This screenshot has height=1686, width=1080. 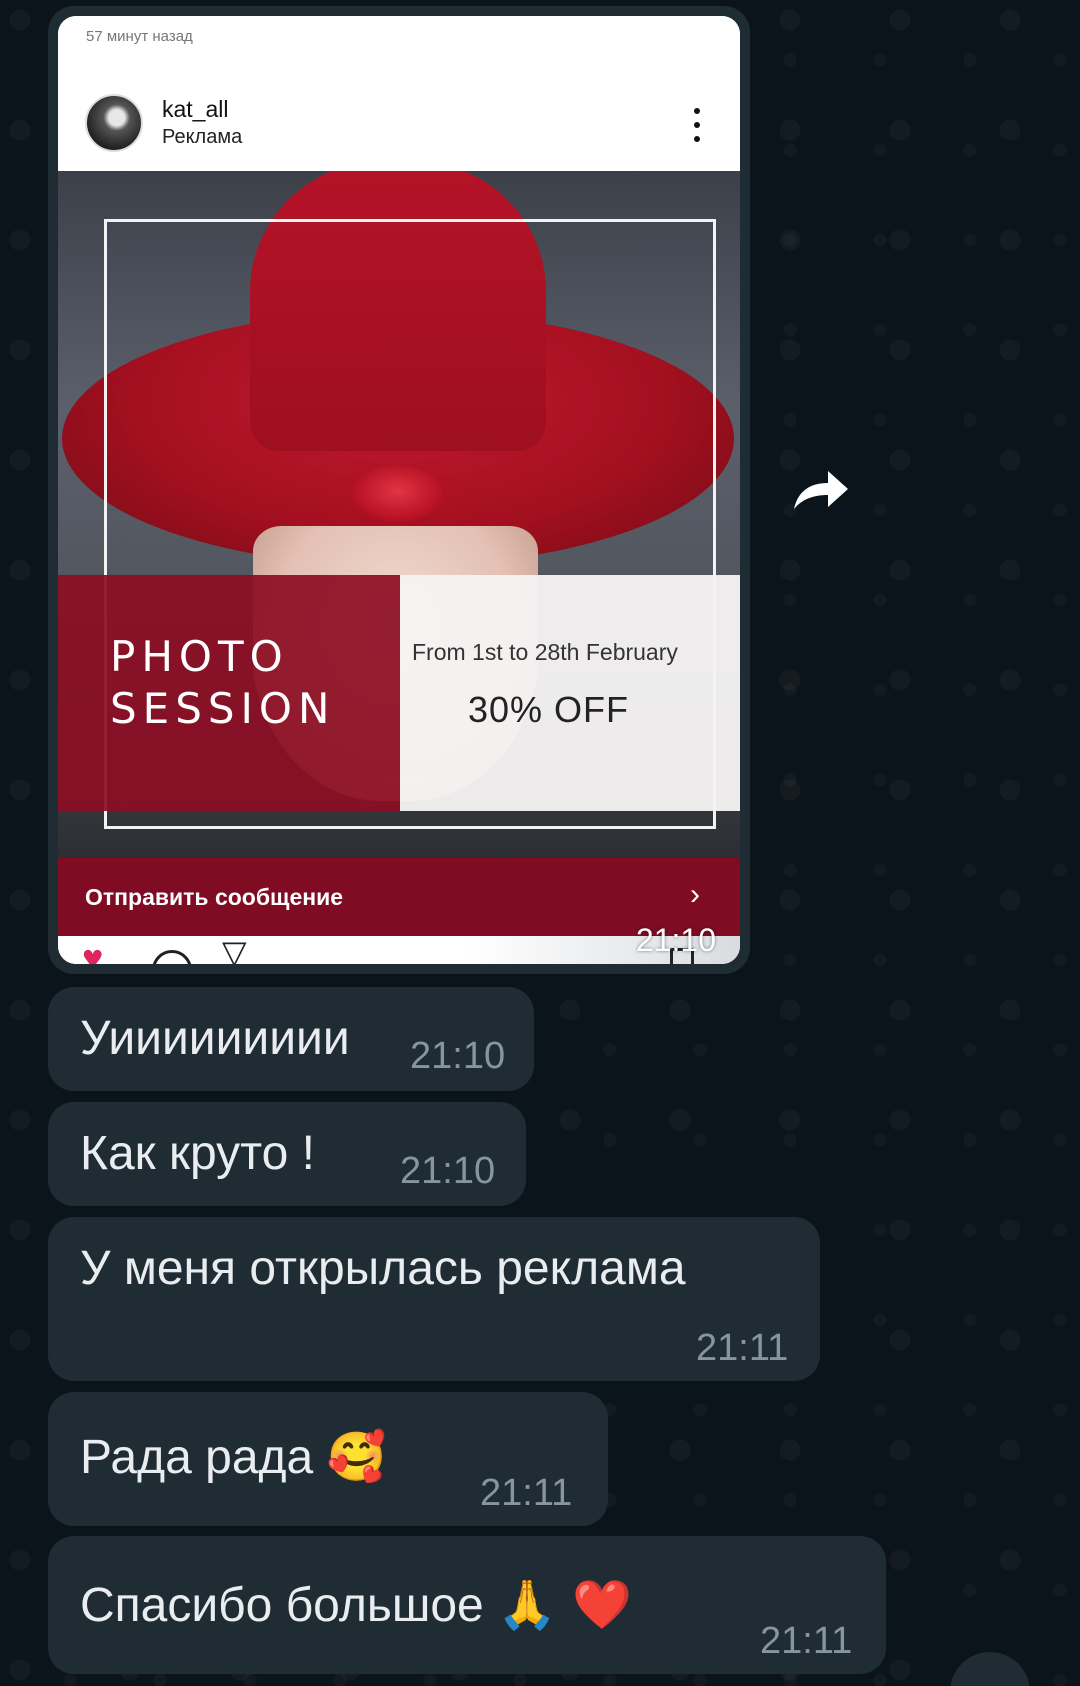 I want to click on more-vertical-icon, so click(x=697, y=125).